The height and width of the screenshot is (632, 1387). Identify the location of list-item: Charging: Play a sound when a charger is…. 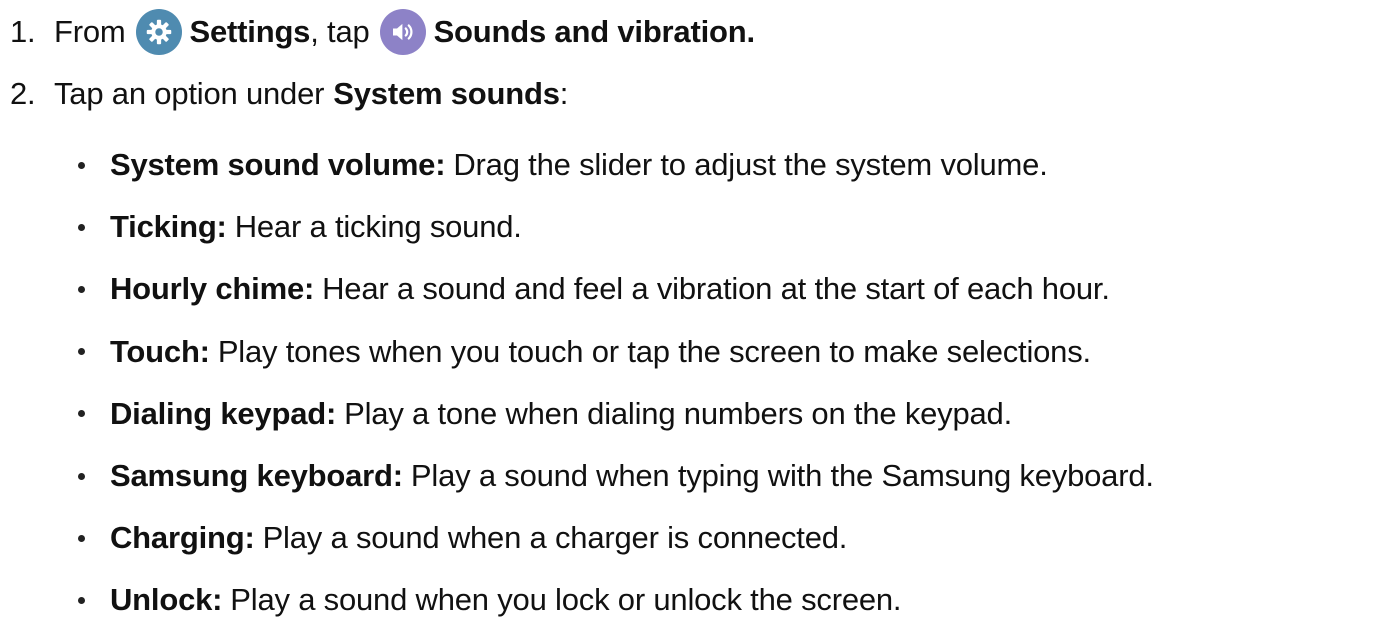
(616, 538).